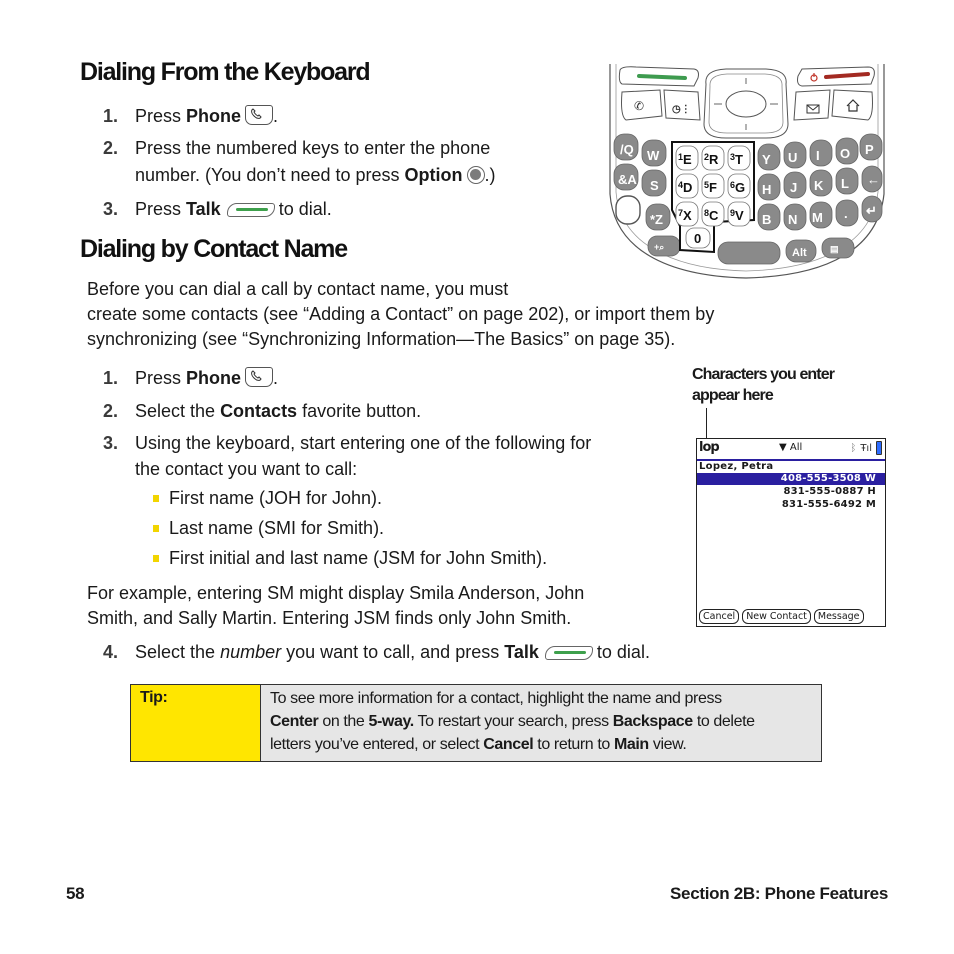 The image size is (954, 954). What do you see at coordinates (766, 219) in the screenshot?
I see `svg-text: B` at bounding box center [766, 219].